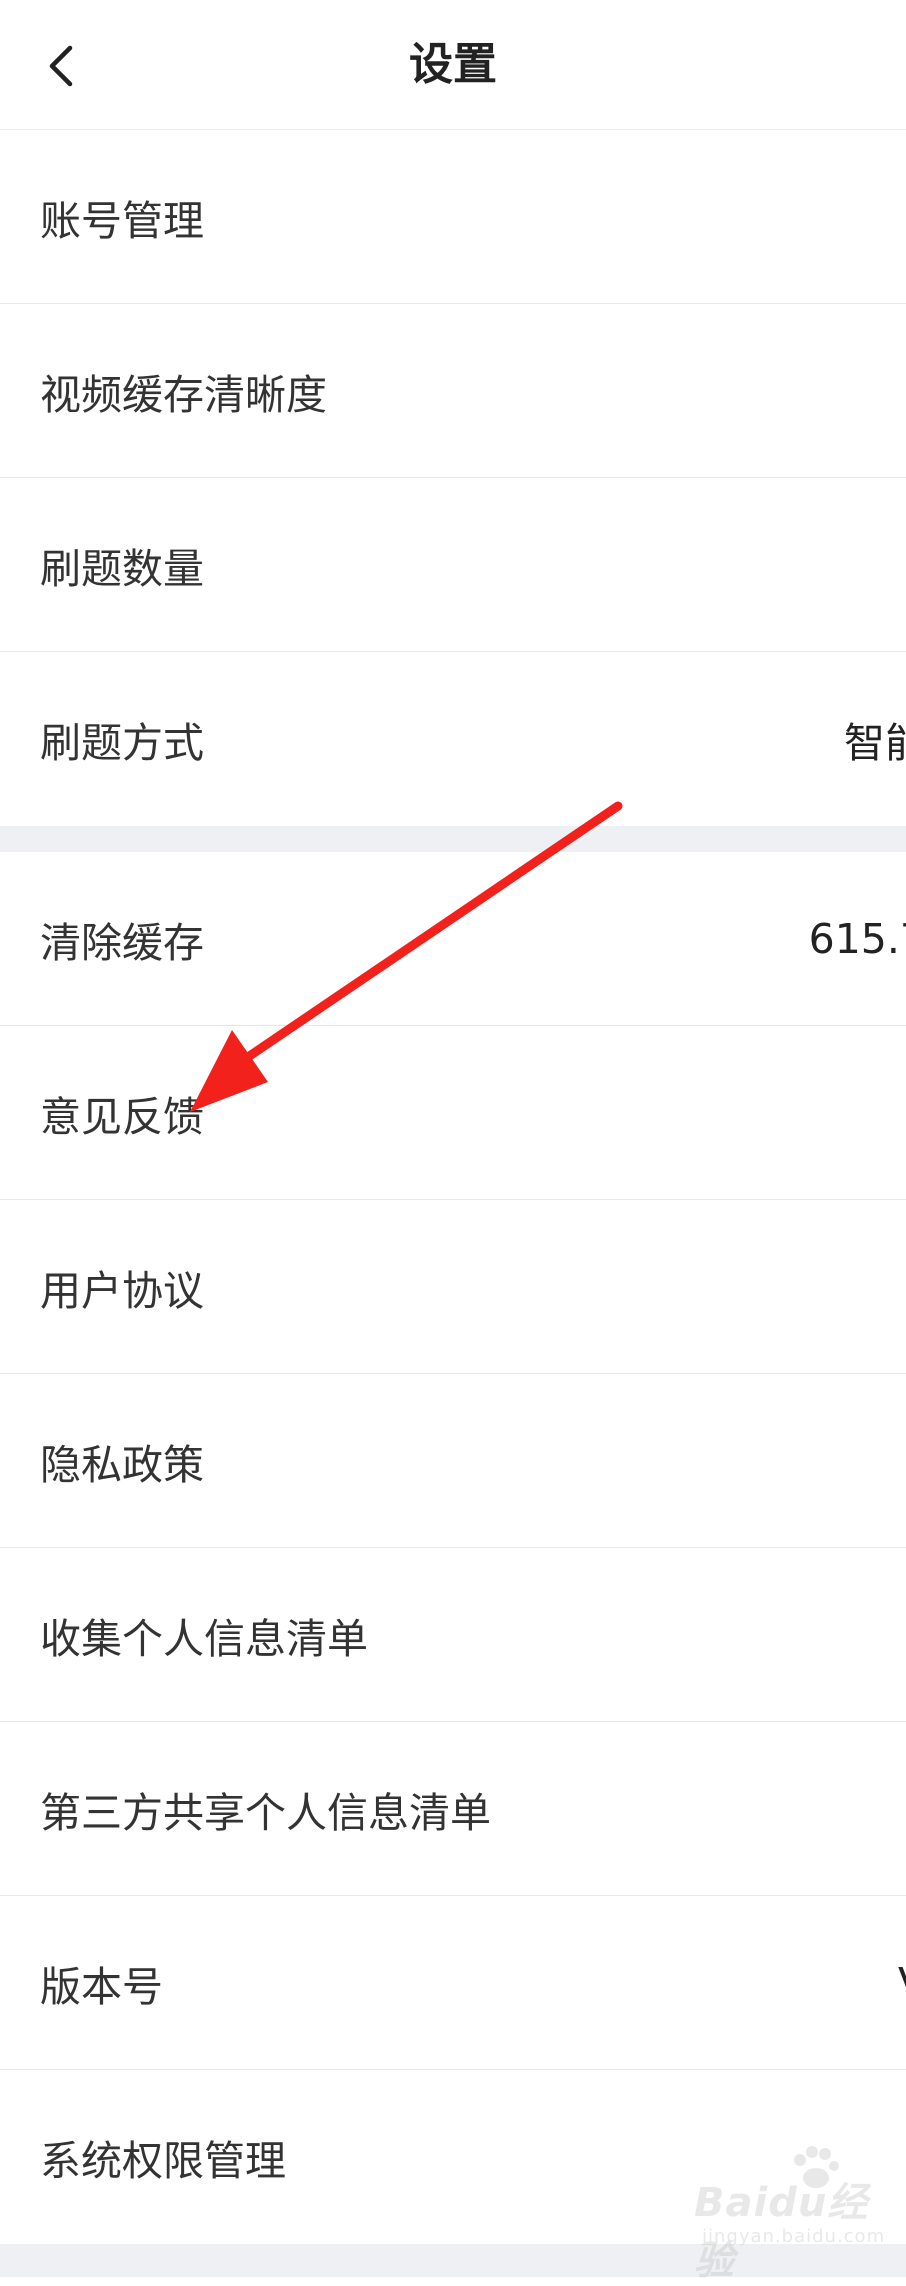 The width and height of the screenshot is (906, 2286). Describe the element at coordinates (794, 2236) in the screenshot. I see `watermark-domain: jingyan.baidu.com` at that location.